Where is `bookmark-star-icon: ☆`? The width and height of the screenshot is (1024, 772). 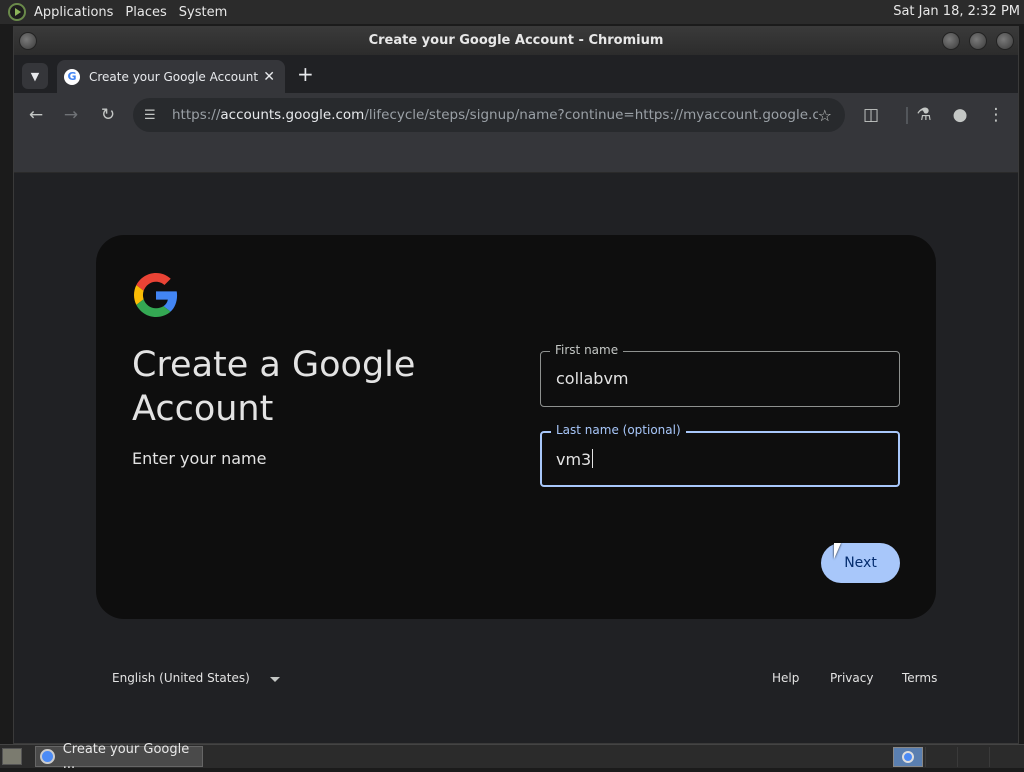
bookmark-star-icon: ☆ is located at coordinates (825, 115).